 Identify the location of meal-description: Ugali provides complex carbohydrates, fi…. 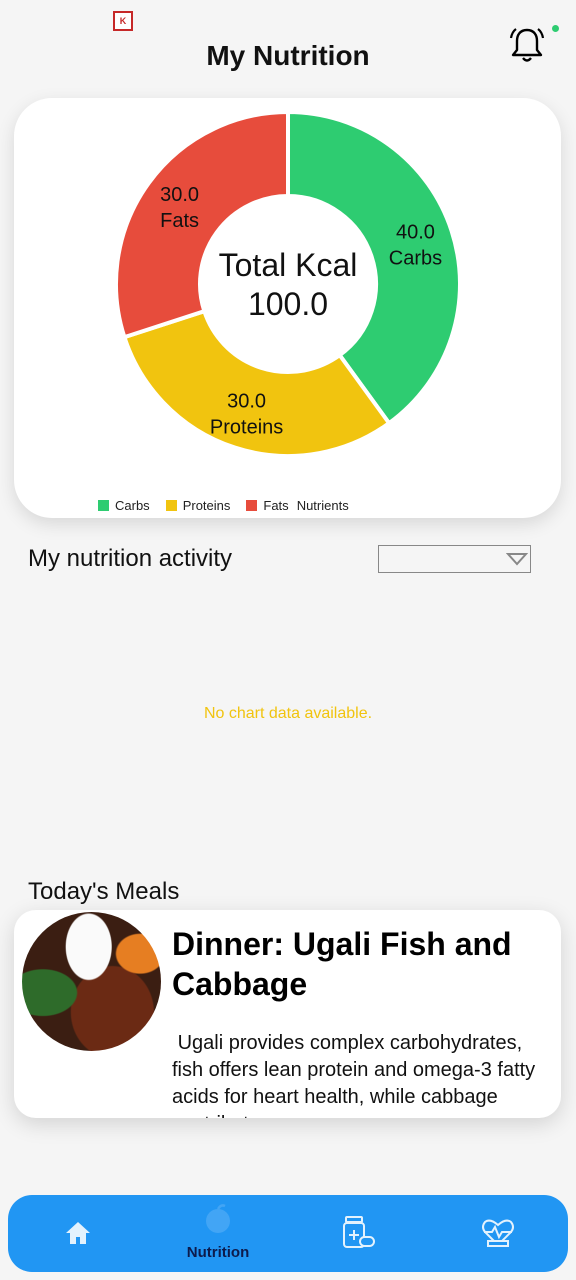
(354, 1075).